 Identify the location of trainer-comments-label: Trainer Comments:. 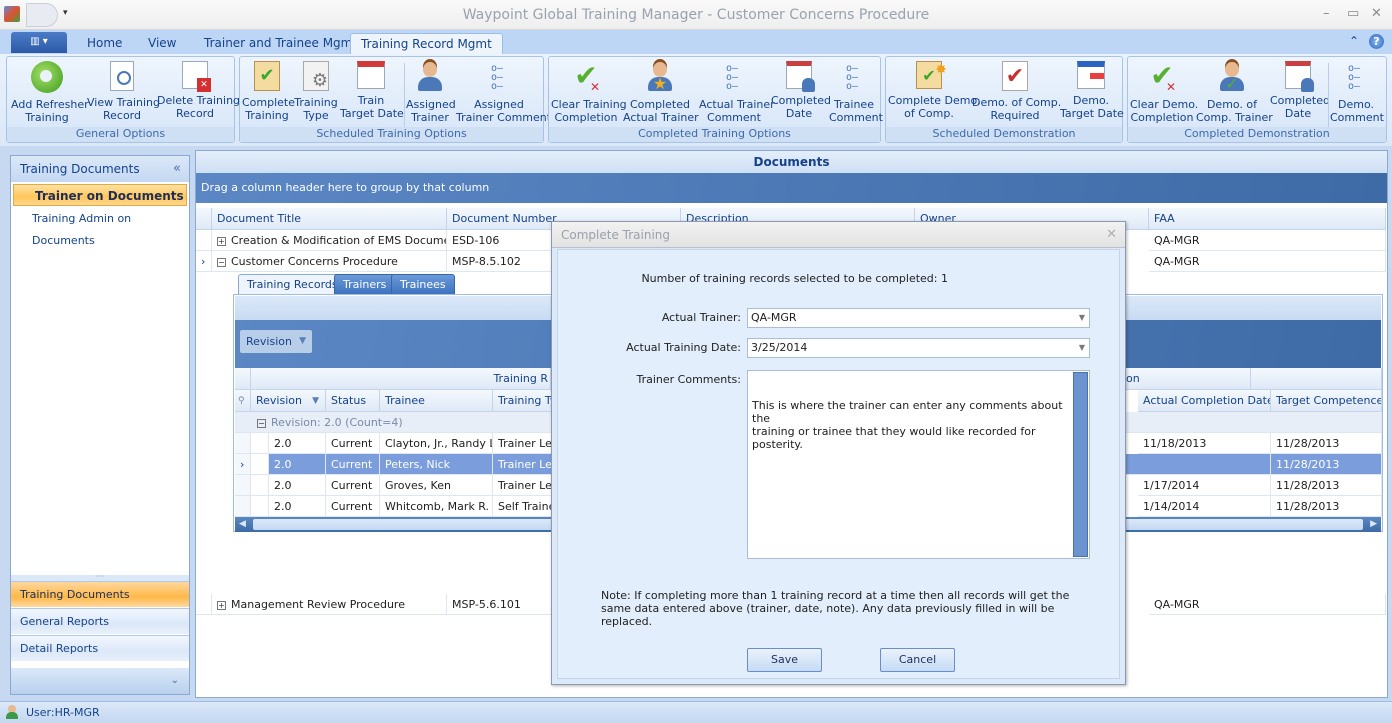
(688, 379).